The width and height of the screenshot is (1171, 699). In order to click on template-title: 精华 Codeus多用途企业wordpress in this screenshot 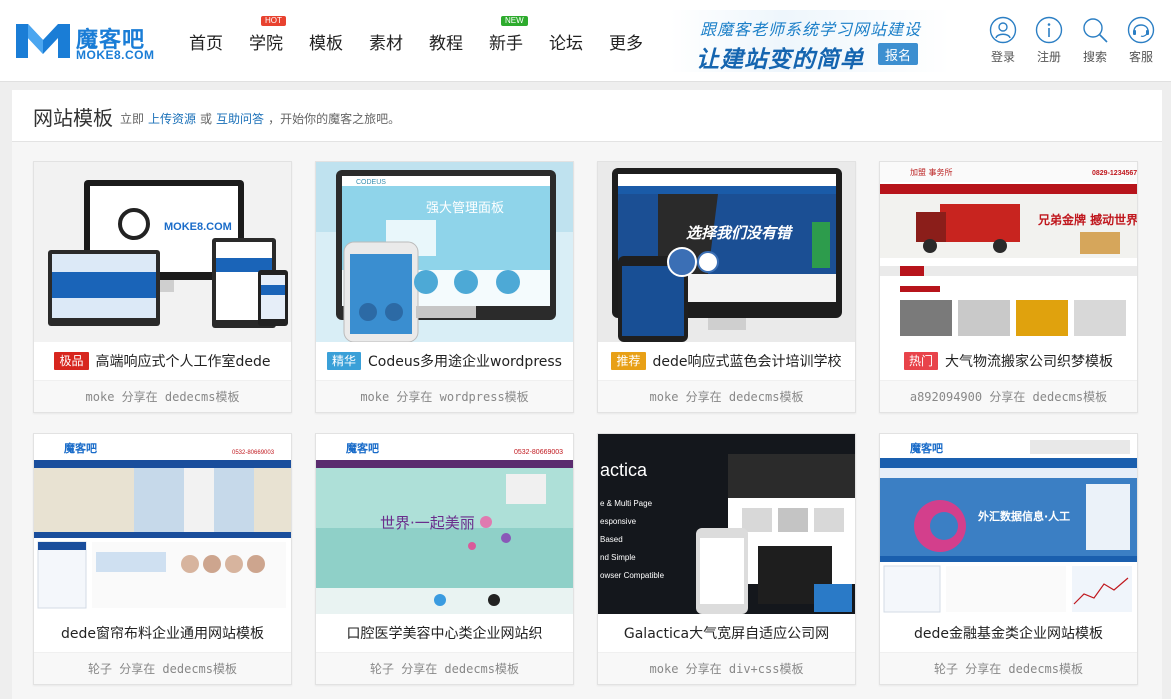, I will do `click(444, 361)`.